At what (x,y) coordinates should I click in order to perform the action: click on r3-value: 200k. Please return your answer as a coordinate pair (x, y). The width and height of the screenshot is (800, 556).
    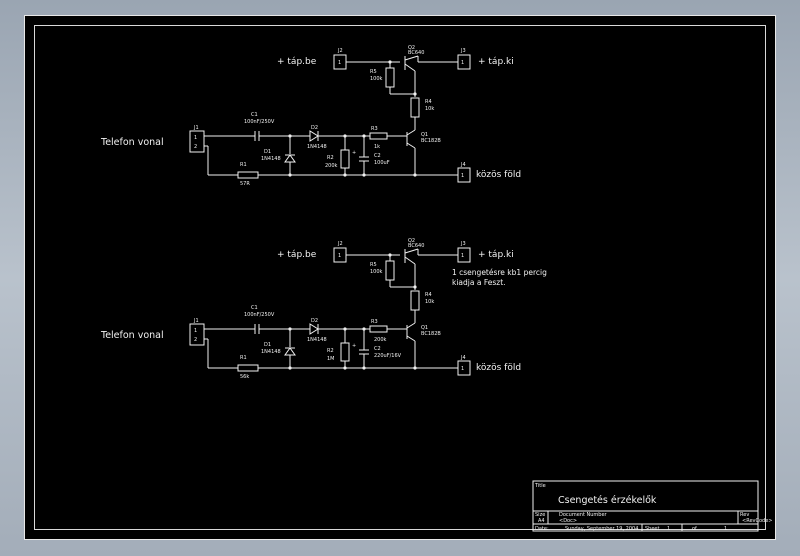
    Looking at the image, I should click on (380, 340).